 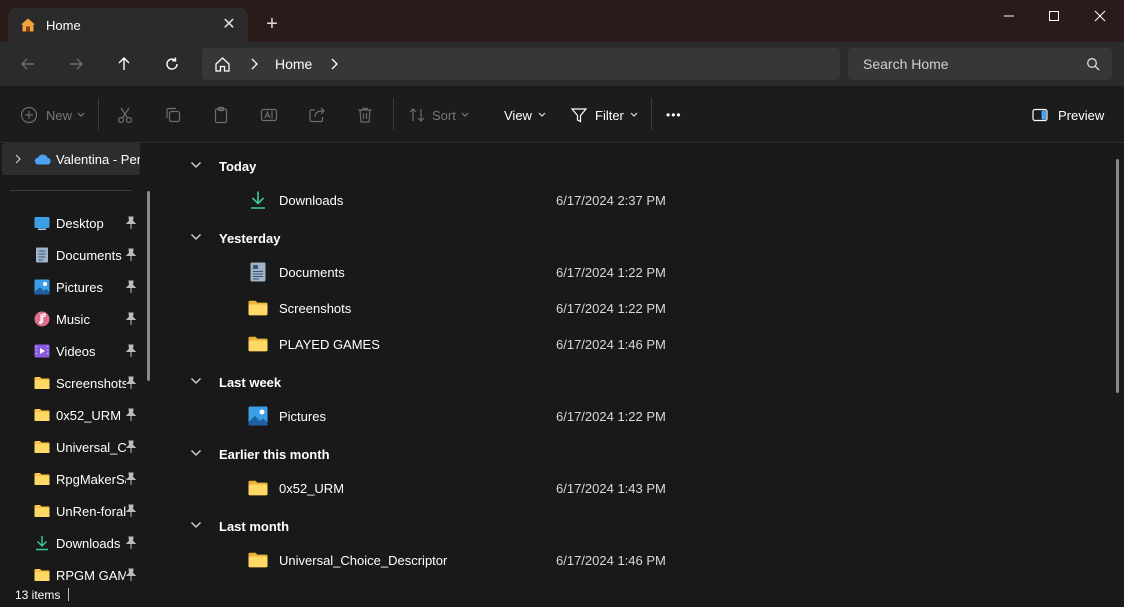 I want to click on cut-button, so click(x=125, y=115).